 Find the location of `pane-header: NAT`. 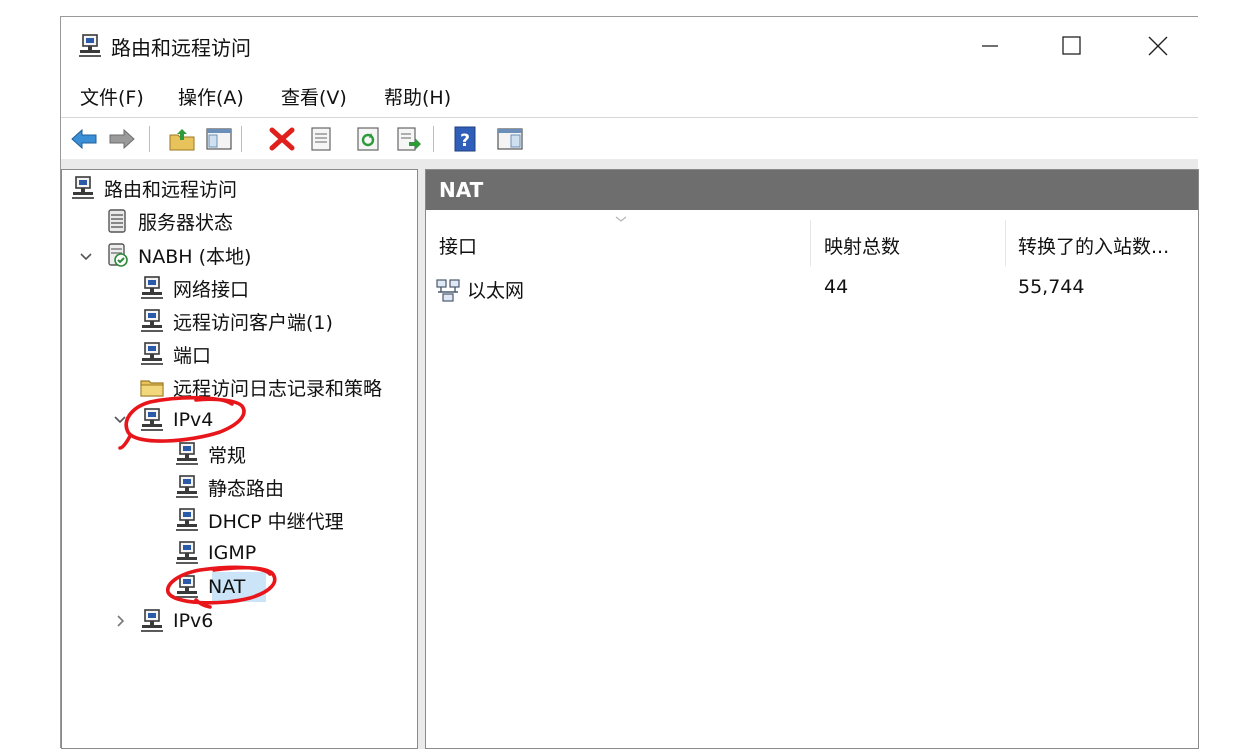

pane-header: NAT is located at coordinates (812, 190).